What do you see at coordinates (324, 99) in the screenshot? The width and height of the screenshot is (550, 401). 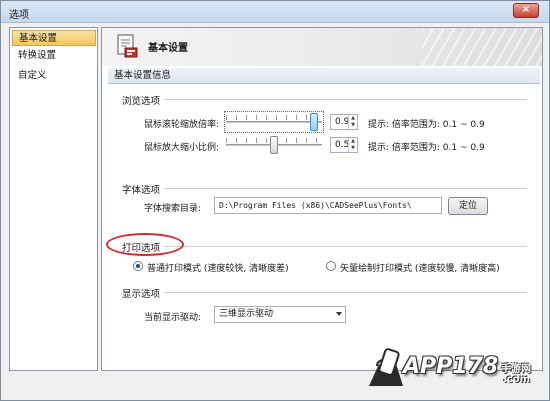 I see `browse-group-divider` at bounding box center [324, 99].